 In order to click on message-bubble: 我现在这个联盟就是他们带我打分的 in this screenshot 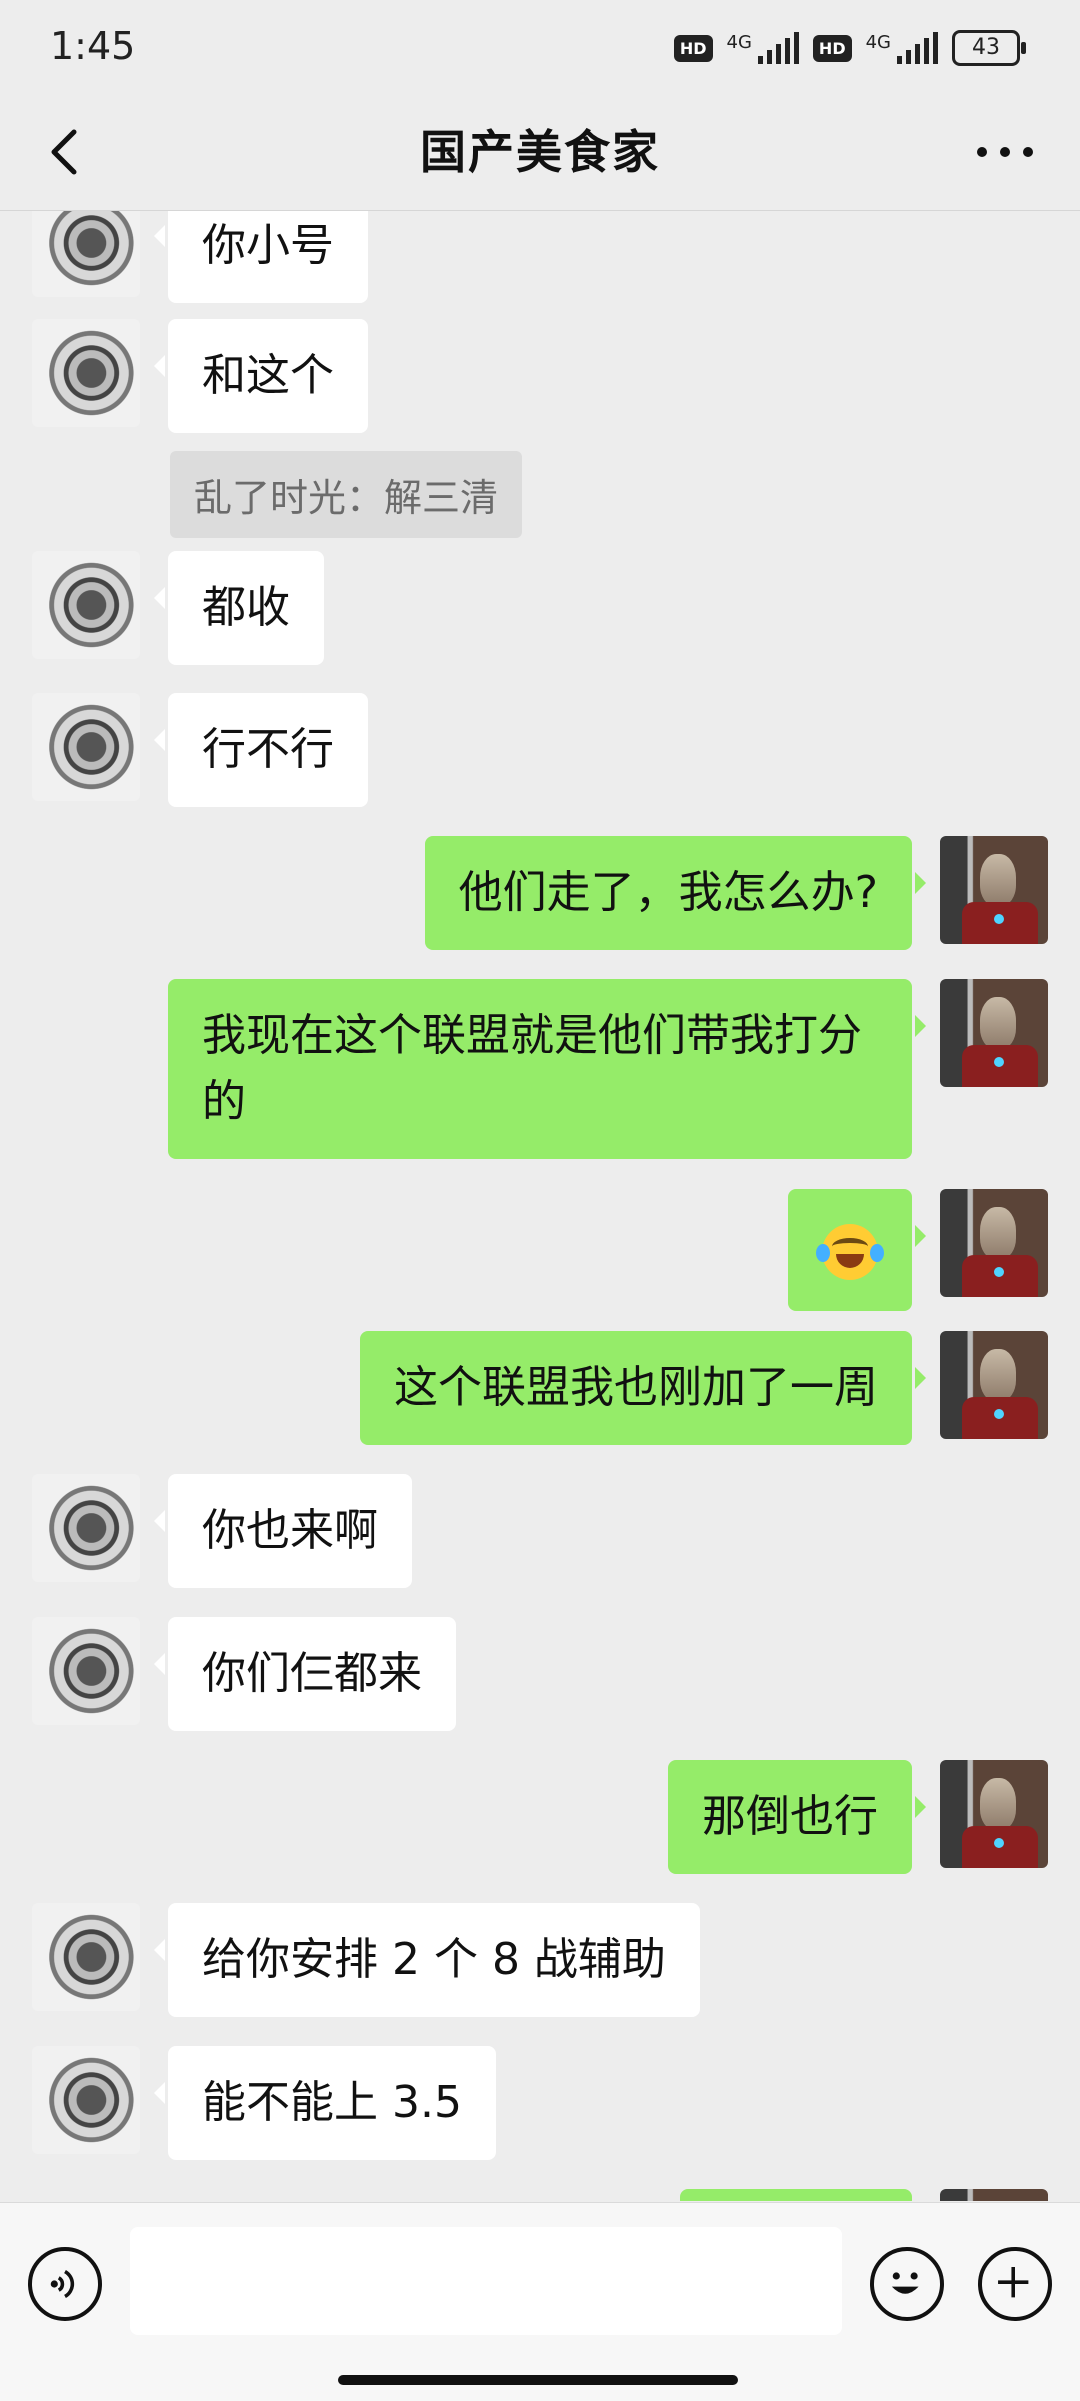, I will do `click(547, 1069)`.